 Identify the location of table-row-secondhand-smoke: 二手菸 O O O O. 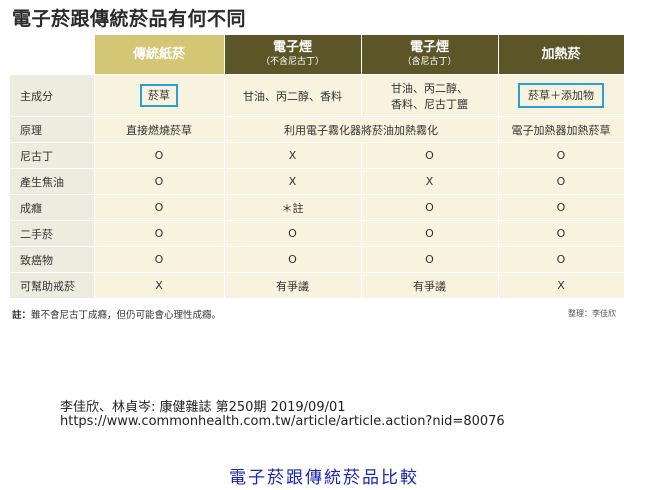
(317, 233).